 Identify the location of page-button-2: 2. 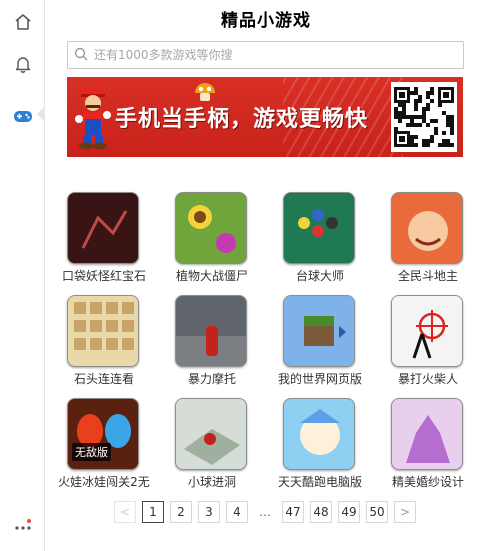
(181, 512).